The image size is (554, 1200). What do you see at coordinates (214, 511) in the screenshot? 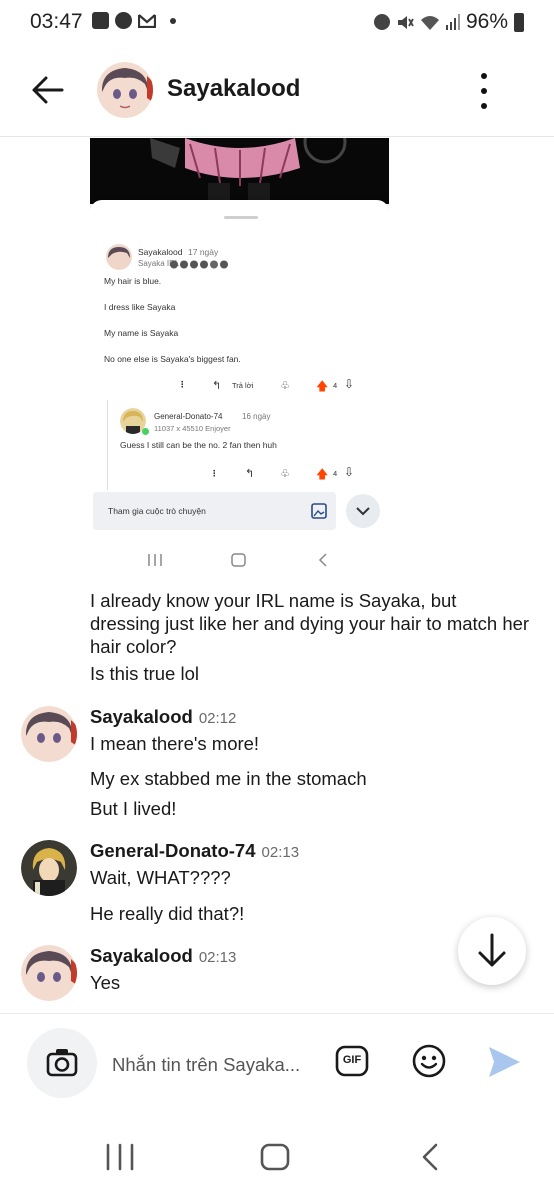
I see `join-conversation-input: Tham gia cuộc trò chuyện` at bounding box center [214, 511].